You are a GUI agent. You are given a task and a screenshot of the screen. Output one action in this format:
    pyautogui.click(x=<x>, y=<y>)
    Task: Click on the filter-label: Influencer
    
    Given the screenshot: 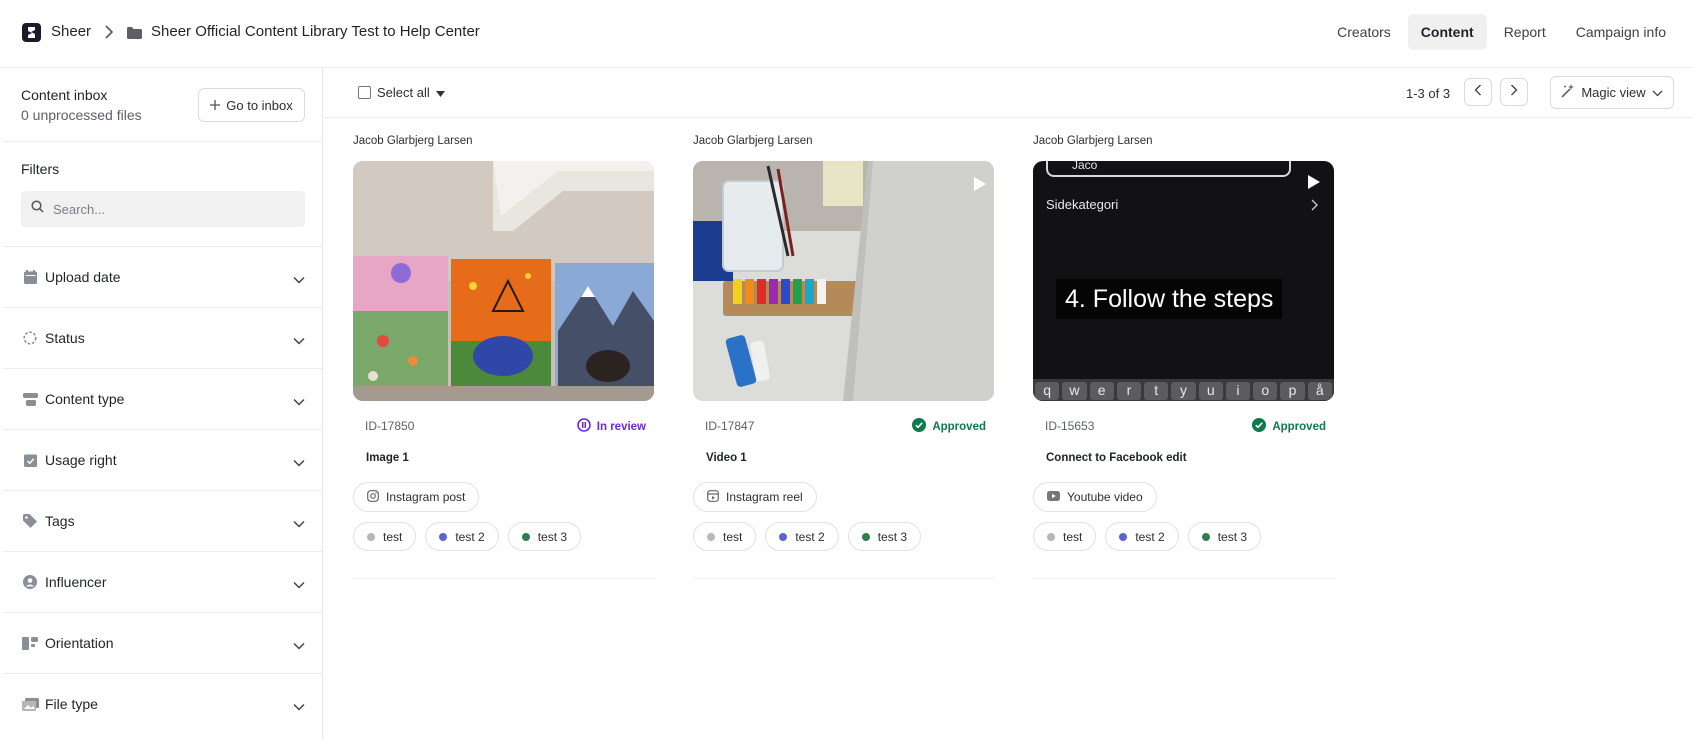 What is the action you would take?
    pyautogui.click(x=76, y=582)
    